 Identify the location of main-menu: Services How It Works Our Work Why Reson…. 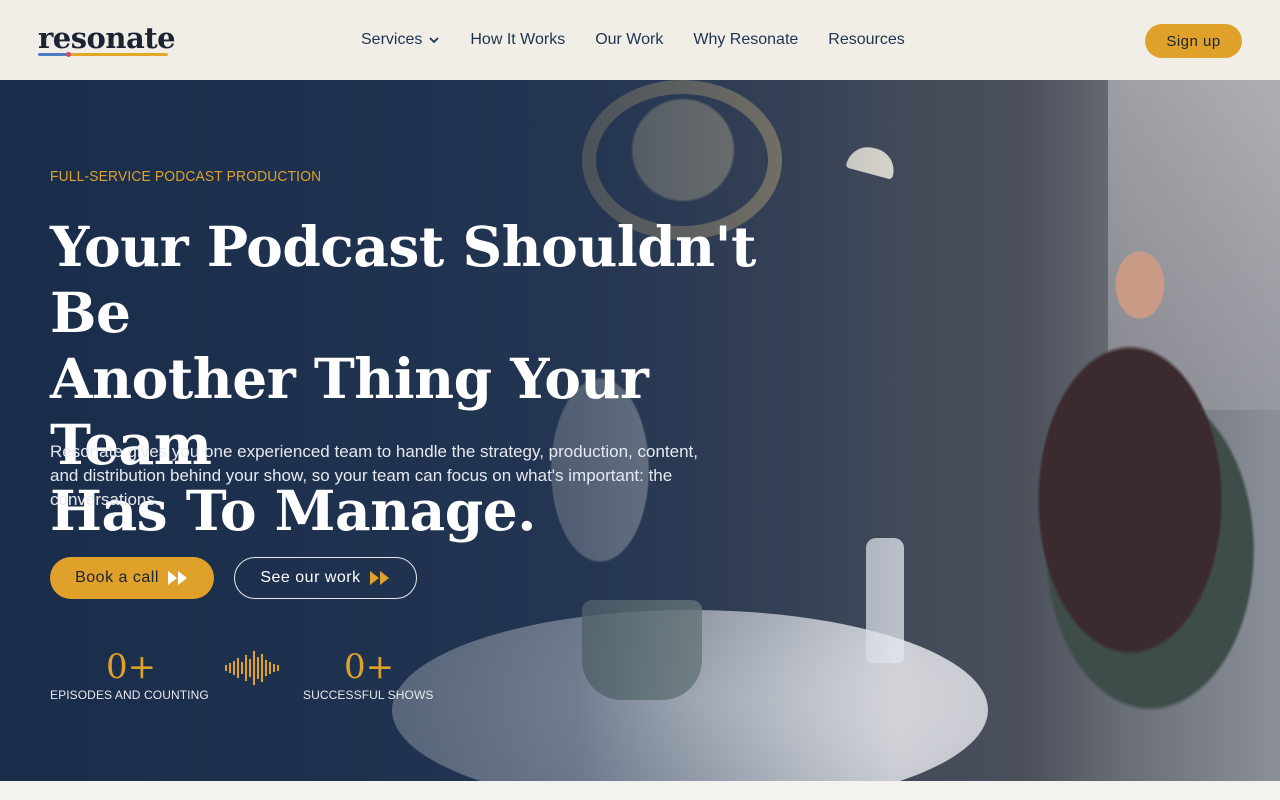
(633, 40).